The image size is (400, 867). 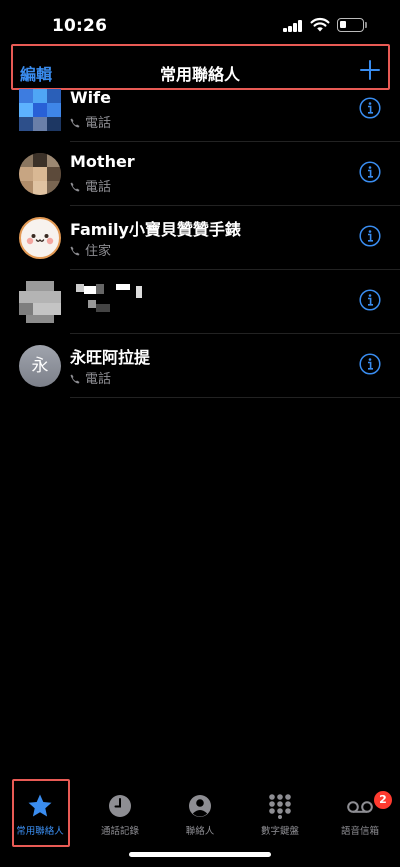 What do you see at coordinates (200, 302) in the screenshot?
I see `list-item` at bounding box center [200, 302].